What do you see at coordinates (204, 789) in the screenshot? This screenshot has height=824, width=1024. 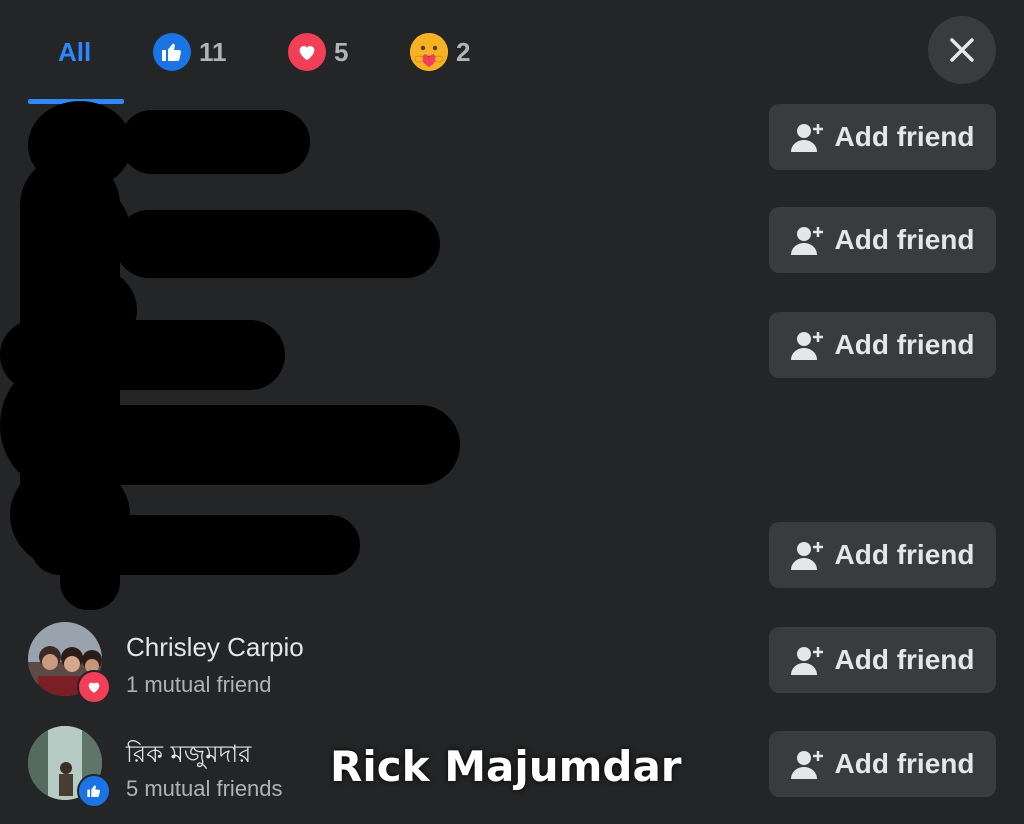 I see `mutual-friends: 5 mutual friends` at bounding box center [204, 789].